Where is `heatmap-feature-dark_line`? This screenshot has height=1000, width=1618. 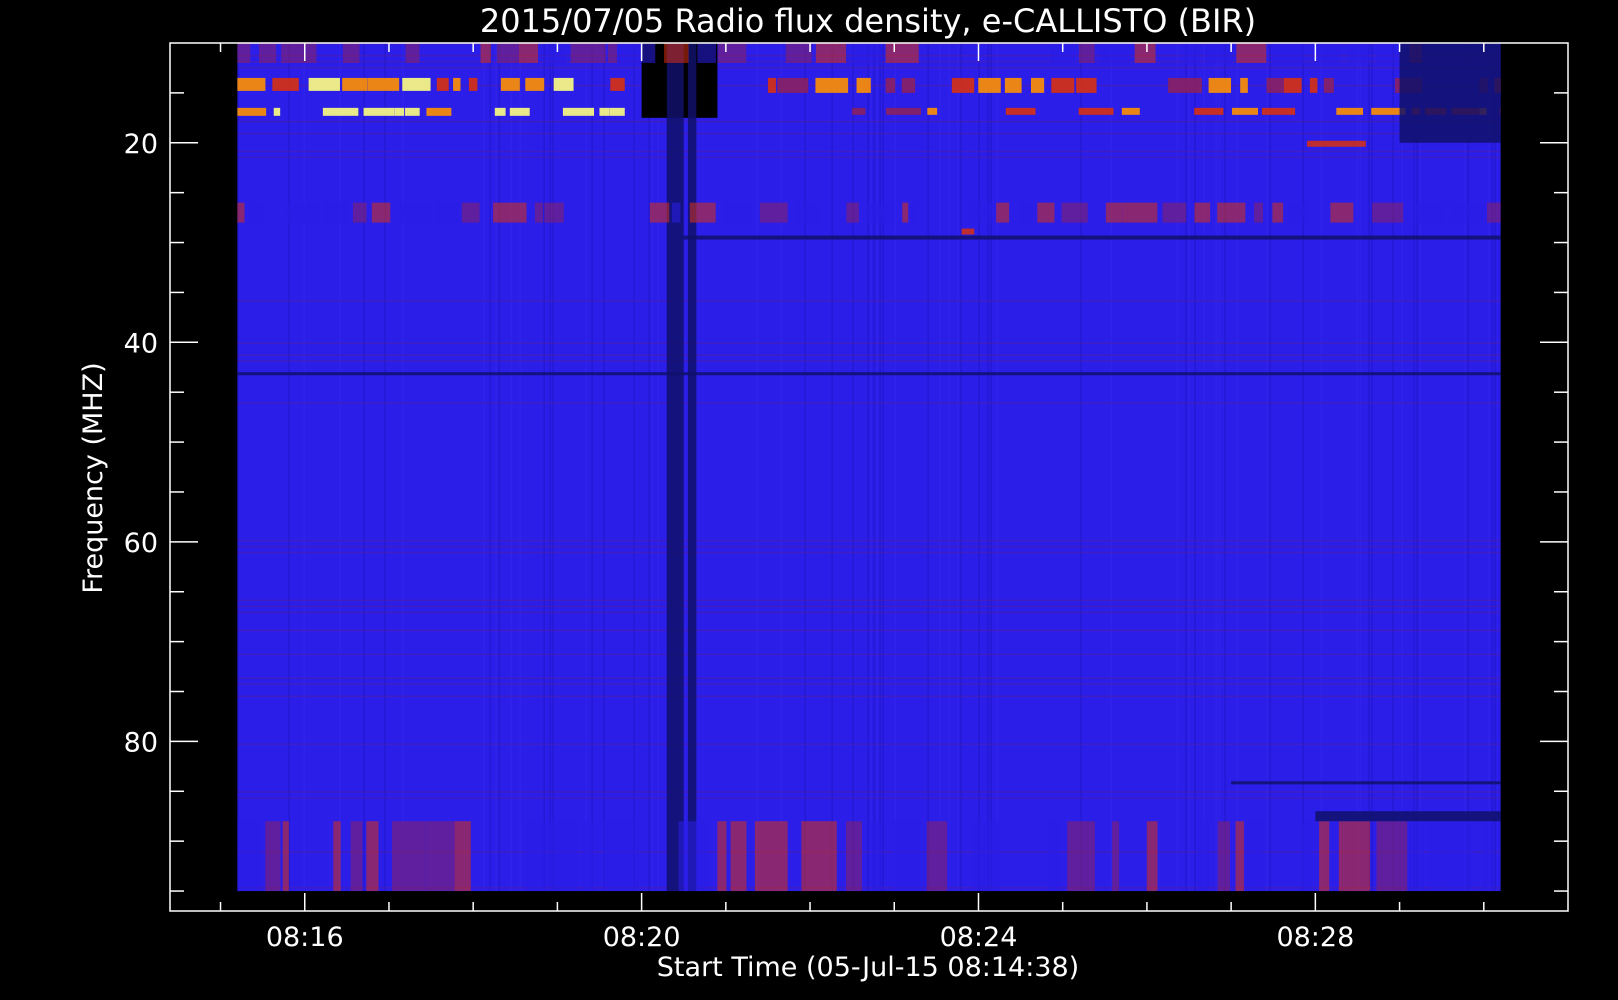 heatmap-feature-dark_line is located at coordinates (1366, 783).